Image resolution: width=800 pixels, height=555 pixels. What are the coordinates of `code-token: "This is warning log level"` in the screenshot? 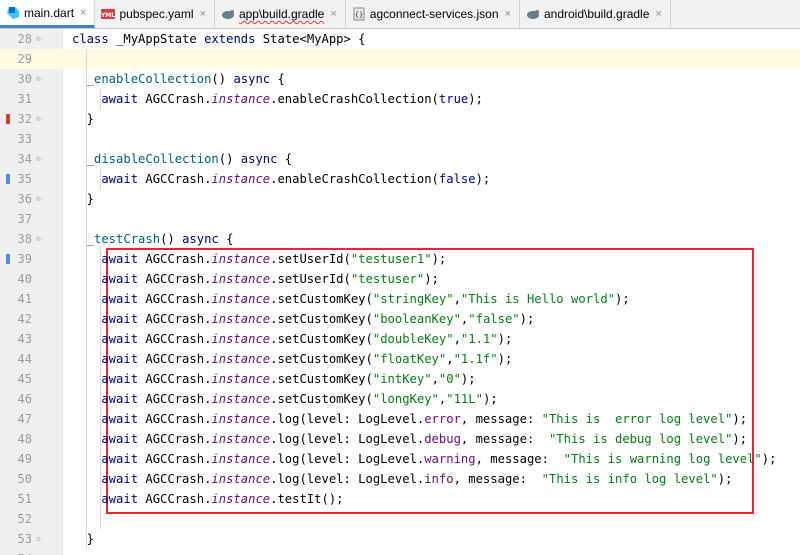 It's located at (662, 459).